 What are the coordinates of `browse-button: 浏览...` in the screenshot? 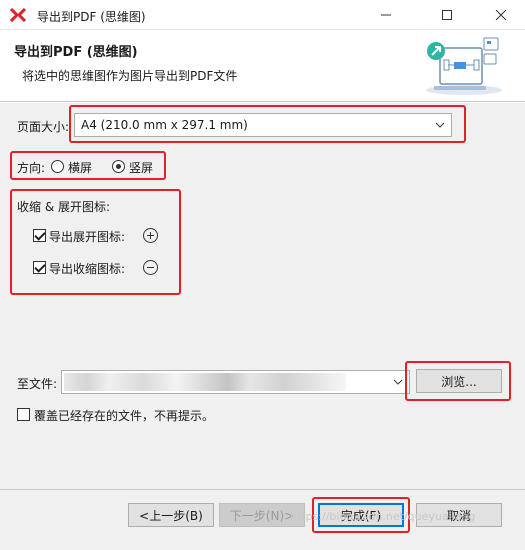 It's located at (459, 381).